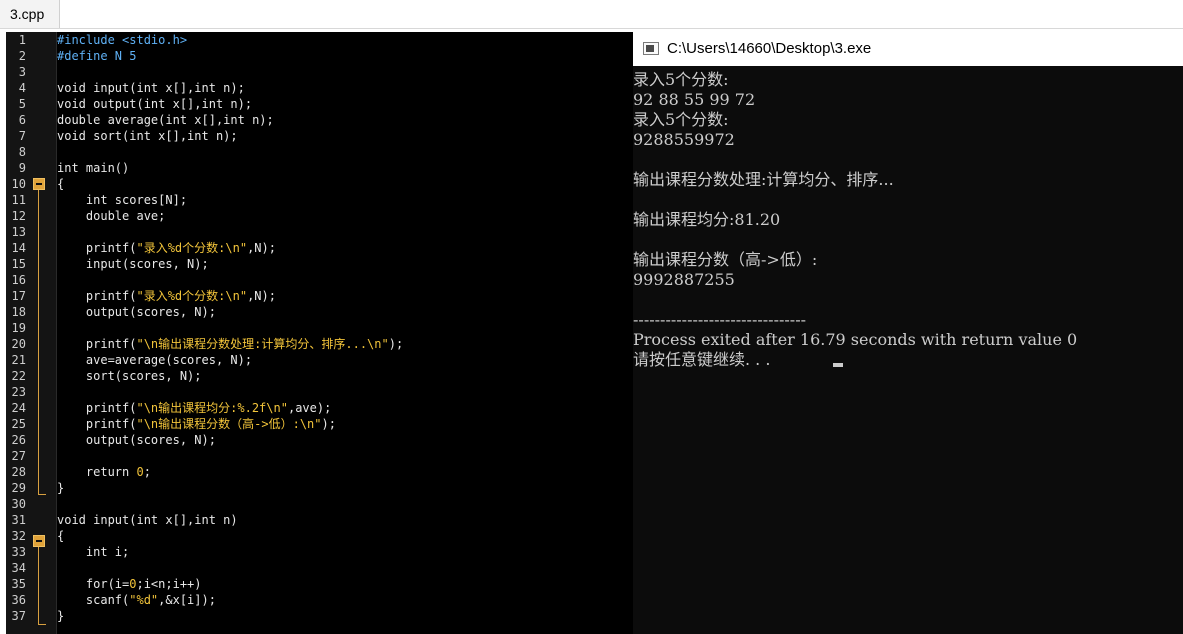 This screenshot has height=634, width=1183. Describe the element at coordinates (319, 72) in the screenshot. I see `code-line: 3` at that location.